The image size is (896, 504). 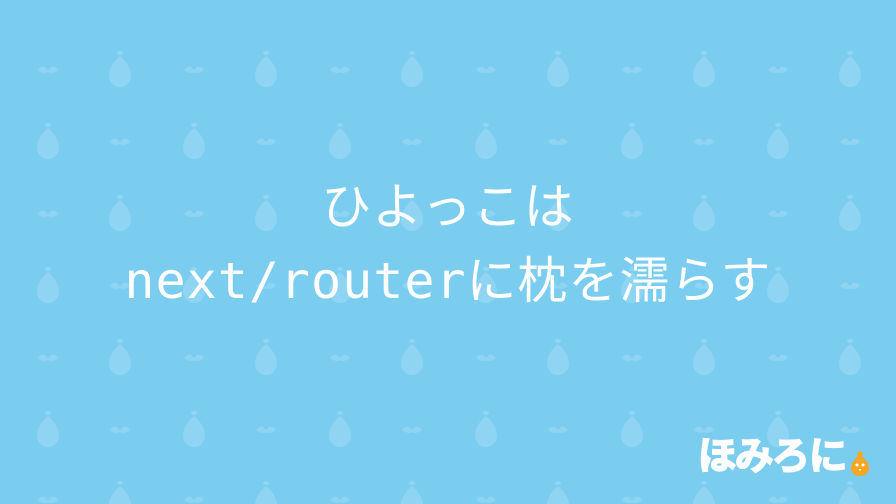 I want to click on headline-line-1: ひよっこは, so click(x=448, y=207).